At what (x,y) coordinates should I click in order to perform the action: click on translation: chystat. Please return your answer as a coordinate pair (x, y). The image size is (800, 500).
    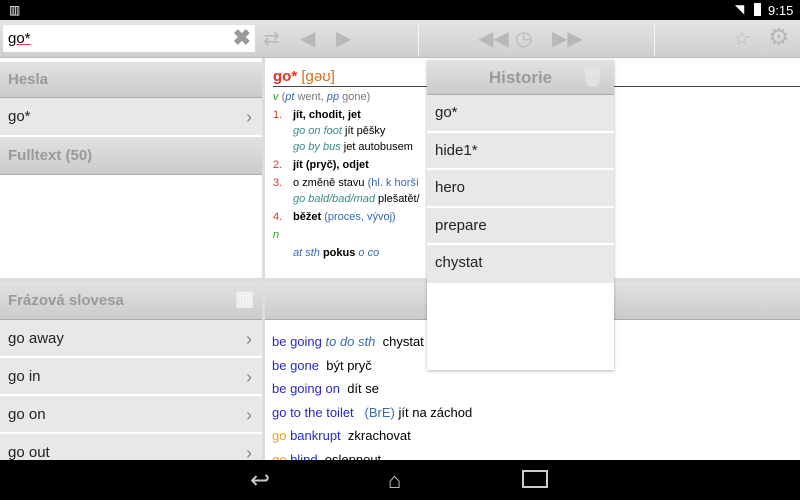
    Looking at the image, I should click on (403, 341).